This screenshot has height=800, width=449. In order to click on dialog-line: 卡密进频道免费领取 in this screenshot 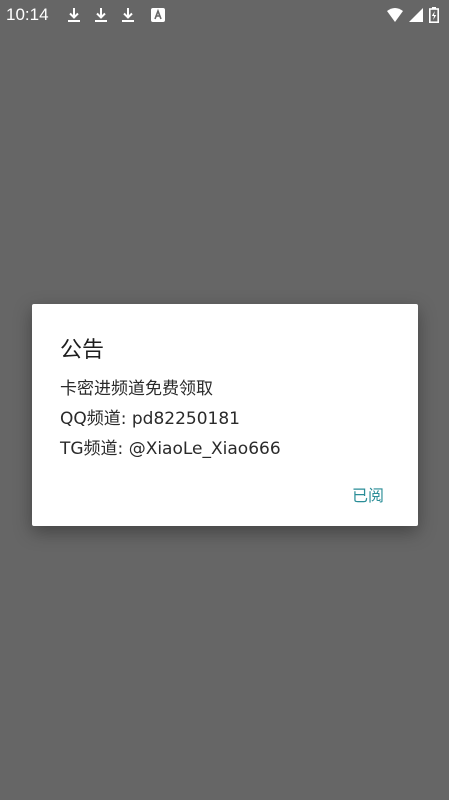, I will do `click(136, 389)`.